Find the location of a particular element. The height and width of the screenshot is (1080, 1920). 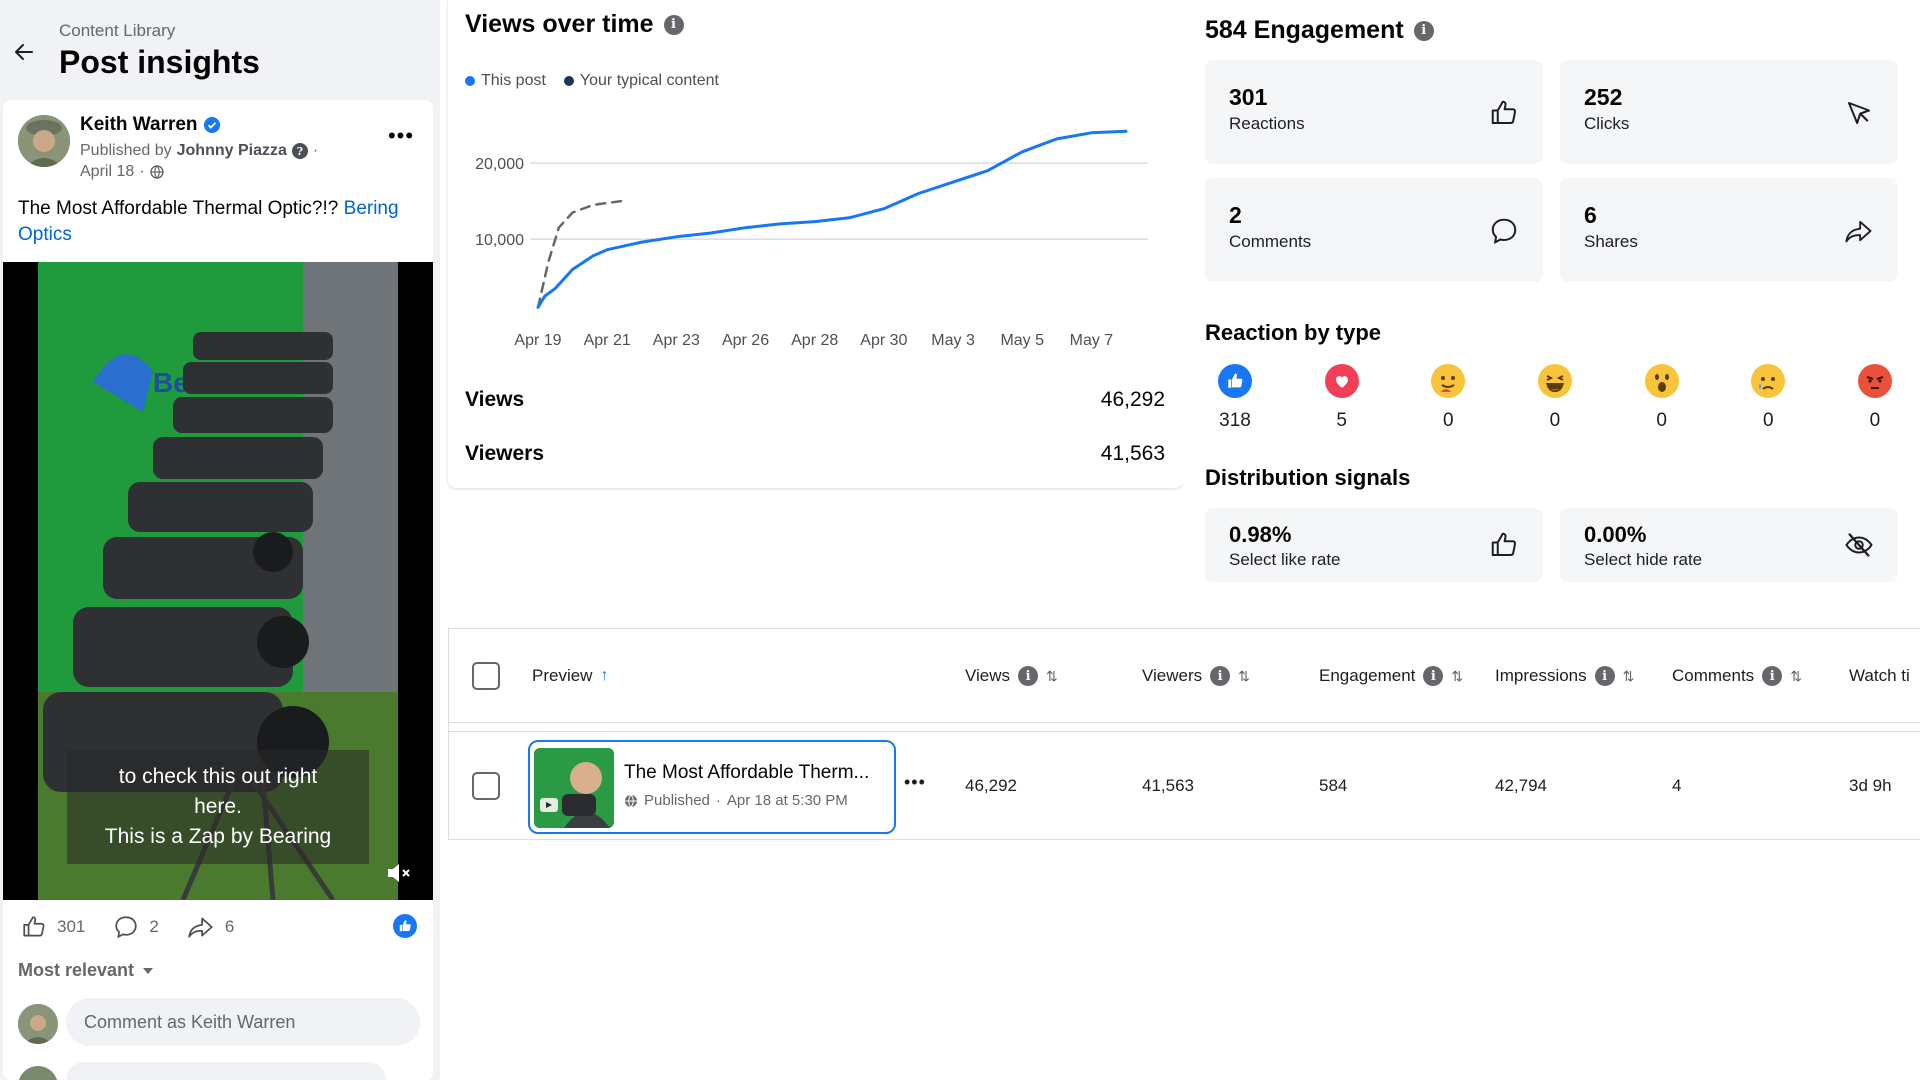

reaction-angry: 0 is located at coordinates (1875, 398).